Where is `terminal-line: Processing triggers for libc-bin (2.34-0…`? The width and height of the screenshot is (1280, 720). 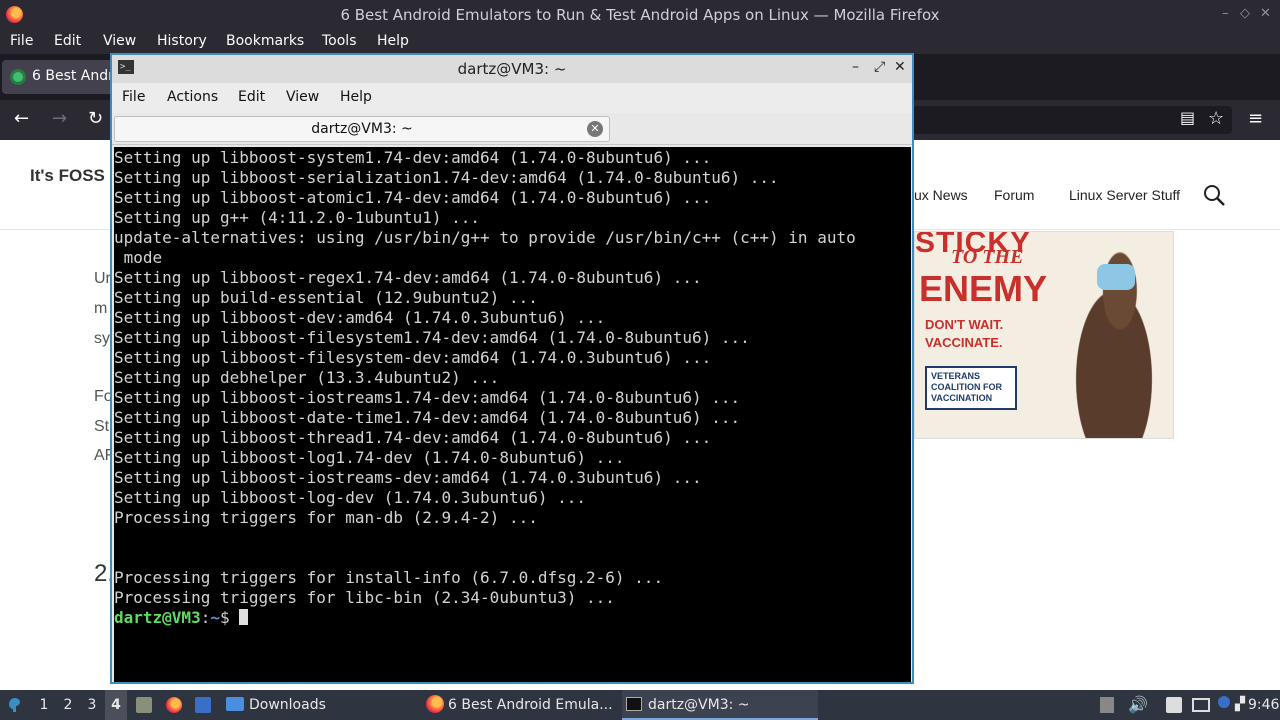
terminal-line: Processing triggers for libc-bin (2.34-0… is located at coordinates (364, 597).